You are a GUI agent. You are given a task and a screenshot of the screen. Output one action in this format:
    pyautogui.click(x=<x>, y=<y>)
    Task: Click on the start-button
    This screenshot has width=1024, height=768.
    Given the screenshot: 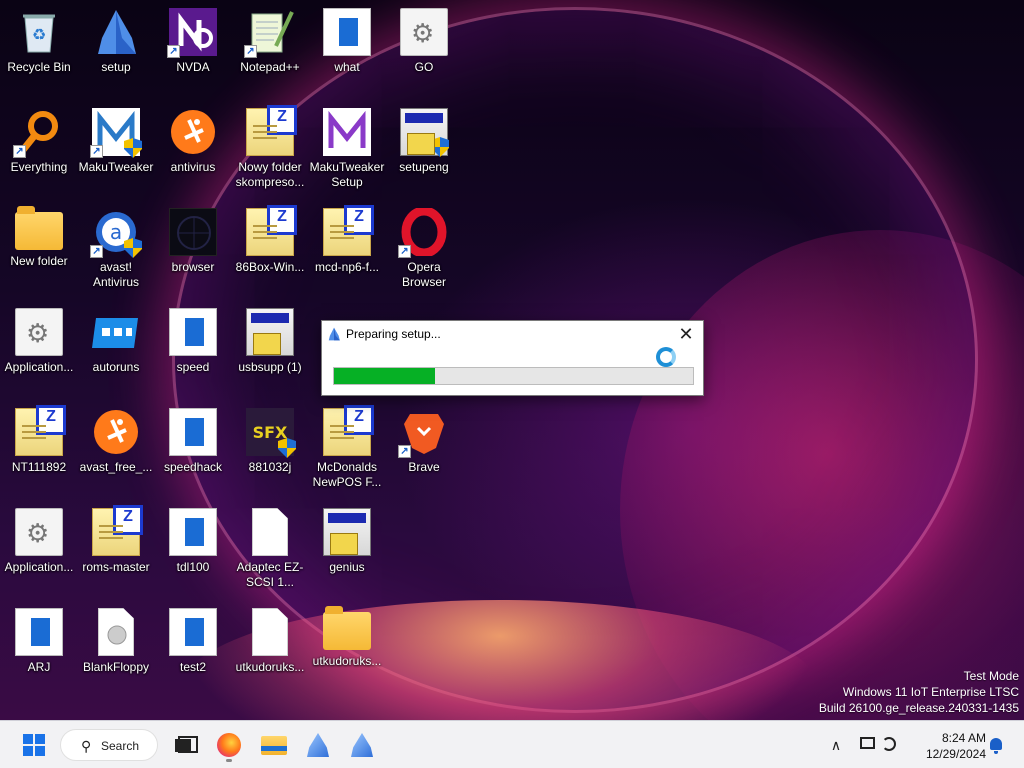 What is the action you would take?
    pyautogui.click(x=34, y=745)
    